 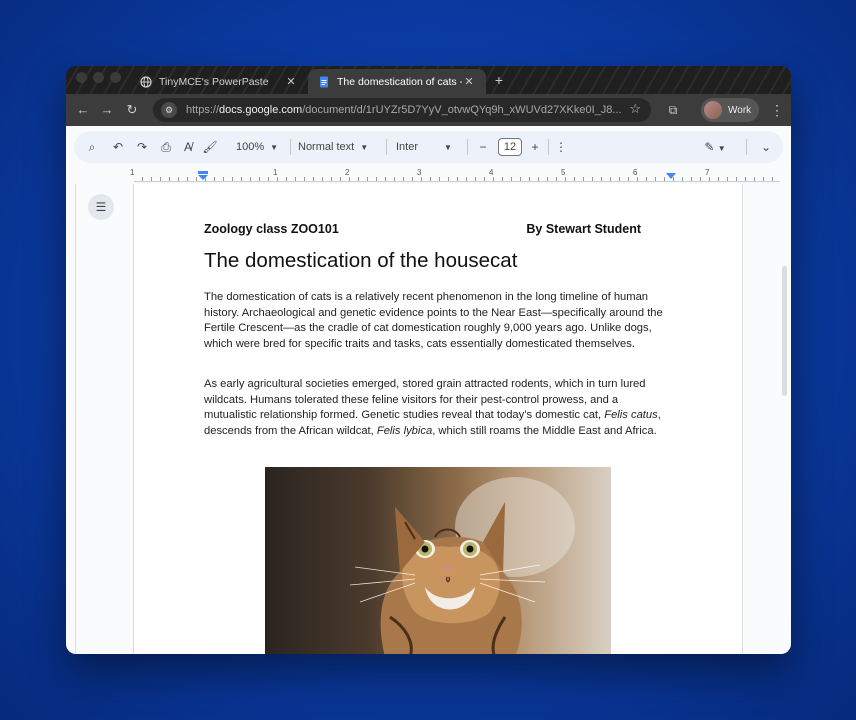 What do you see at coordinates (730, 110) in the screenshot?
I see `profile-button: Work` at bounding box center [730, 110].